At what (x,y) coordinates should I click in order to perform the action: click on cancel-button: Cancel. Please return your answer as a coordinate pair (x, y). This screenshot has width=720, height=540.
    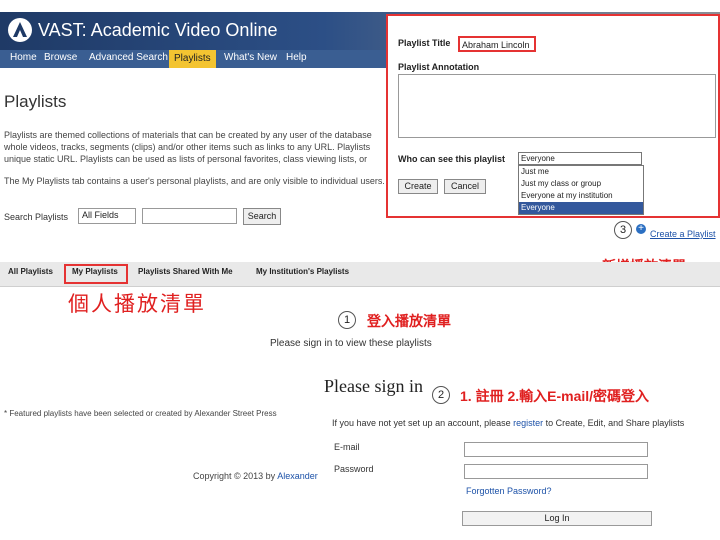
    Looking at the image, I should click on (465, 186).